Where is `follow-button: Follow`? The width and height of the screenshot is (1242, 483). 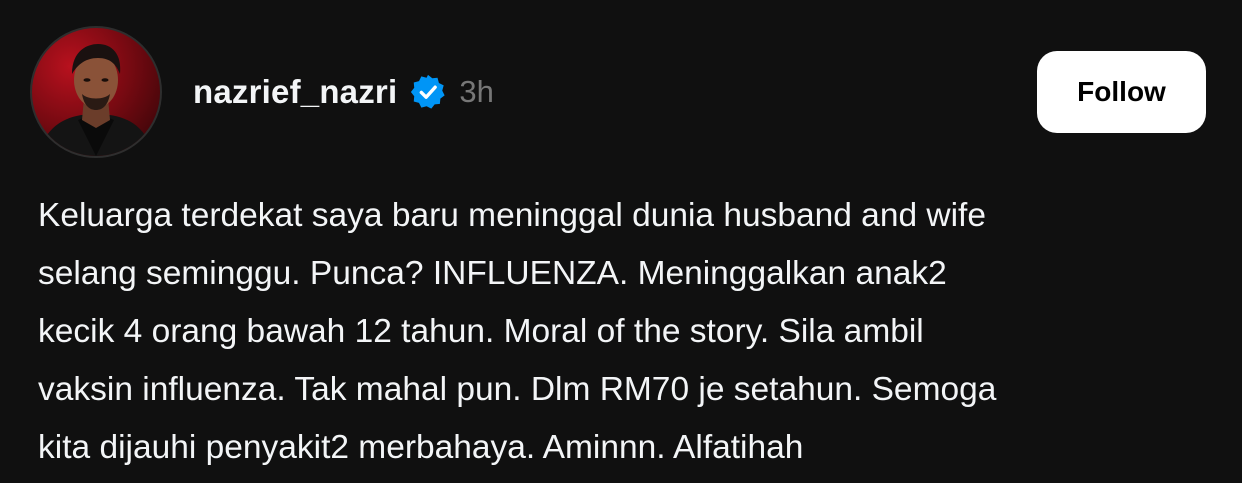 follow-button: Follow is located at coordinates (1121, 92).